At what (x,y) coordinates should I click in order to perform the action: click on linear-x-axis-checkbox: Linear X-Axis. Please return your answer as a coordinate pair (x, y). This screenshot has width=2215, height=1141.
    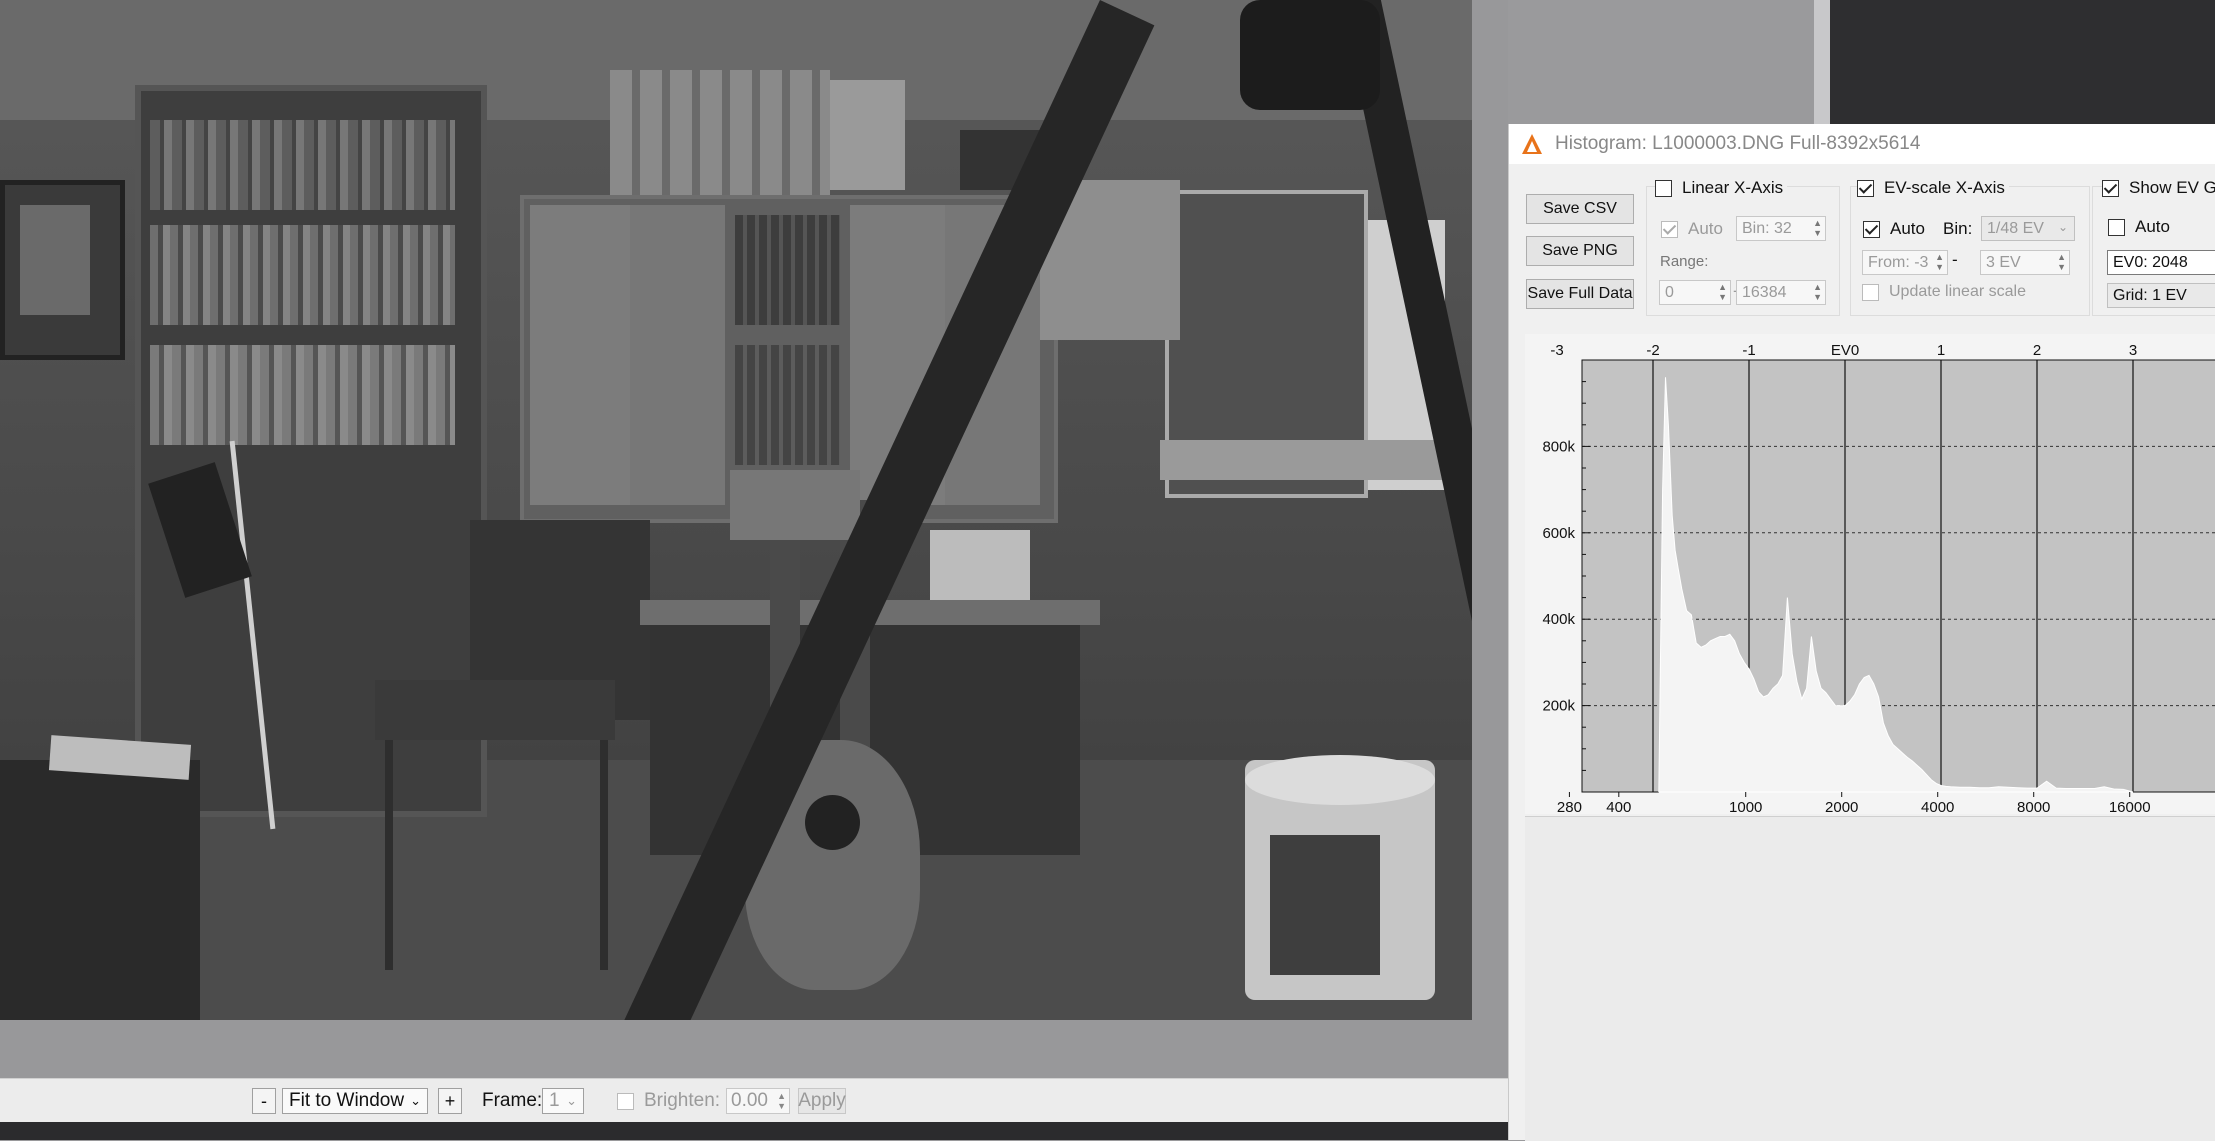
    Looking at the image, I should click on (1721, 188).